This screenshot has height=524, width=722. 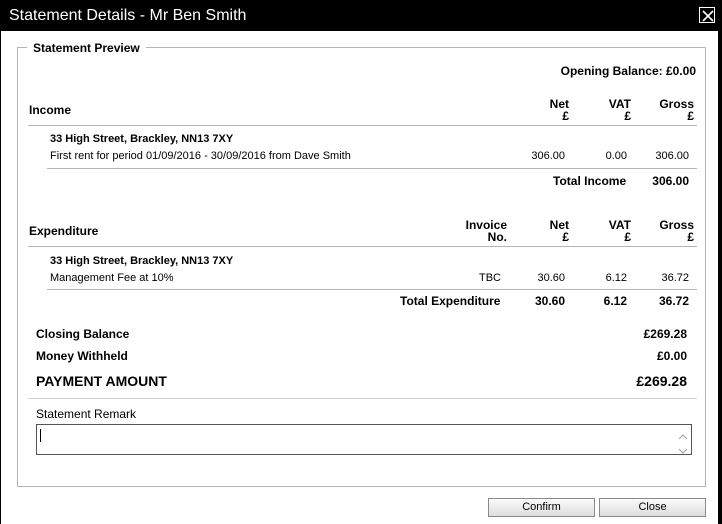 What do you see at coordinates (372, 168) in the screenshot?
I see `income-items-divider` at bounding box center [372, 168].